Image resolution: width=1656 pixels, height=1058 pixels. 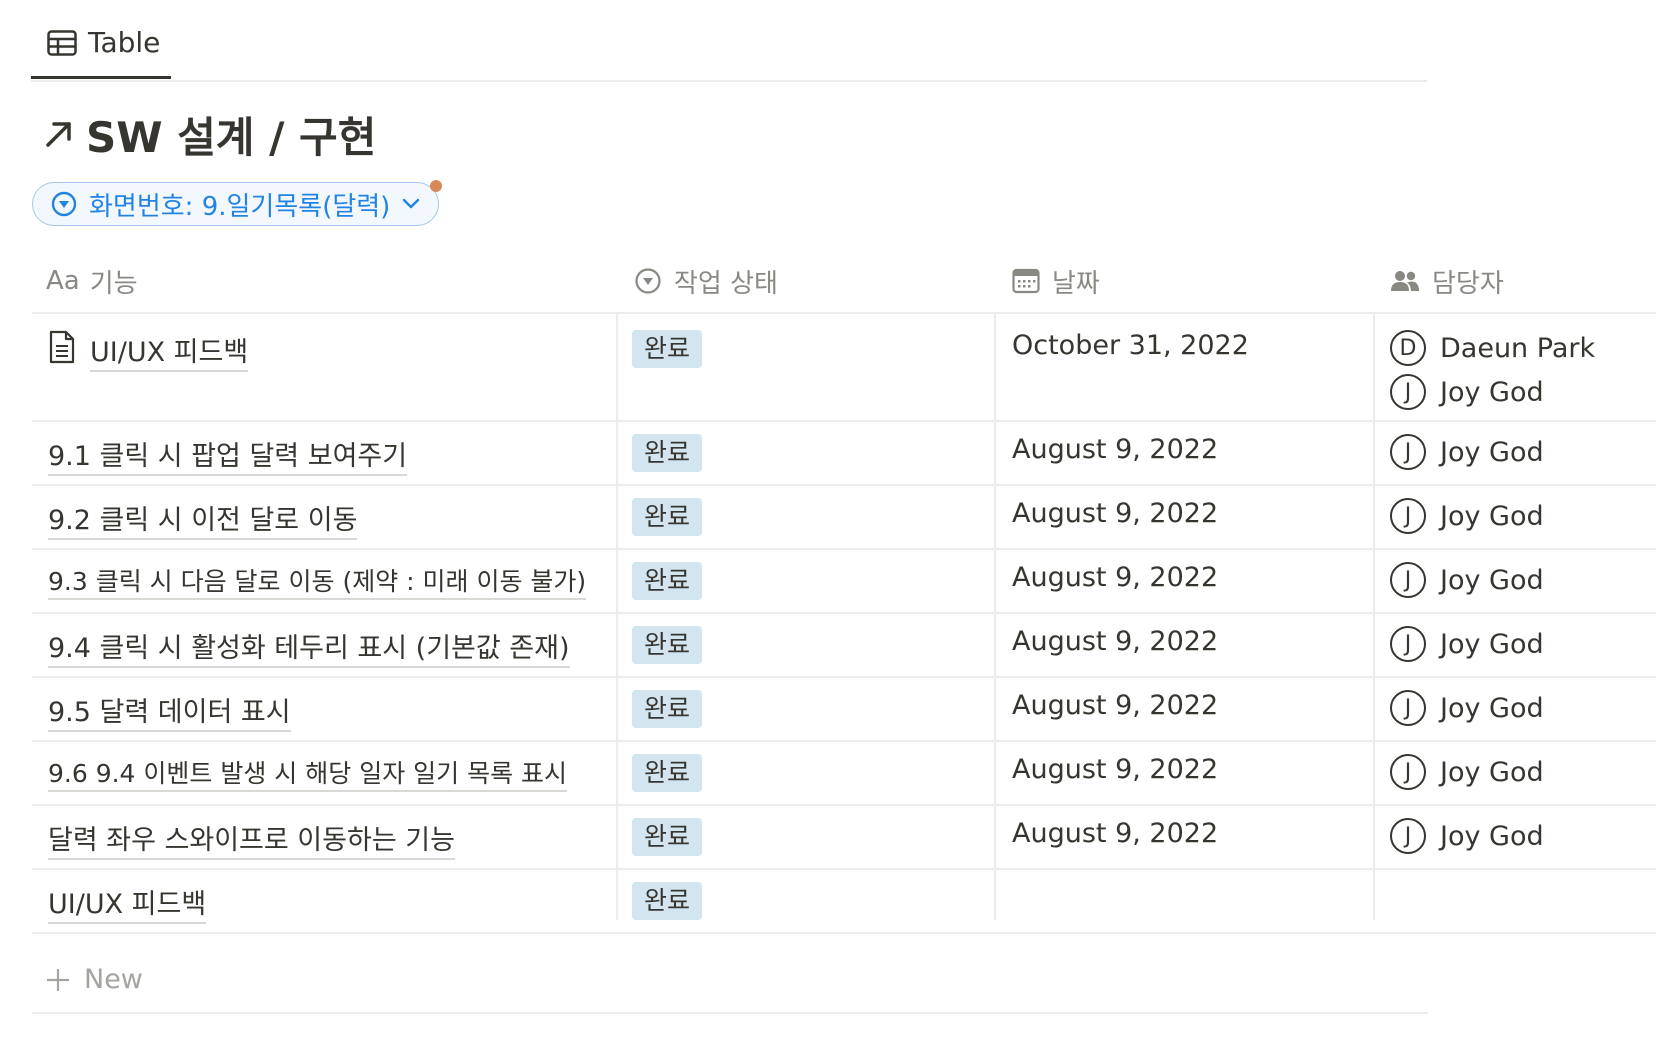 I want to click on row-name: 9.4 클릭 시 활성화 테두리 표시 (기본값 존재), so click(x=309, y=647).